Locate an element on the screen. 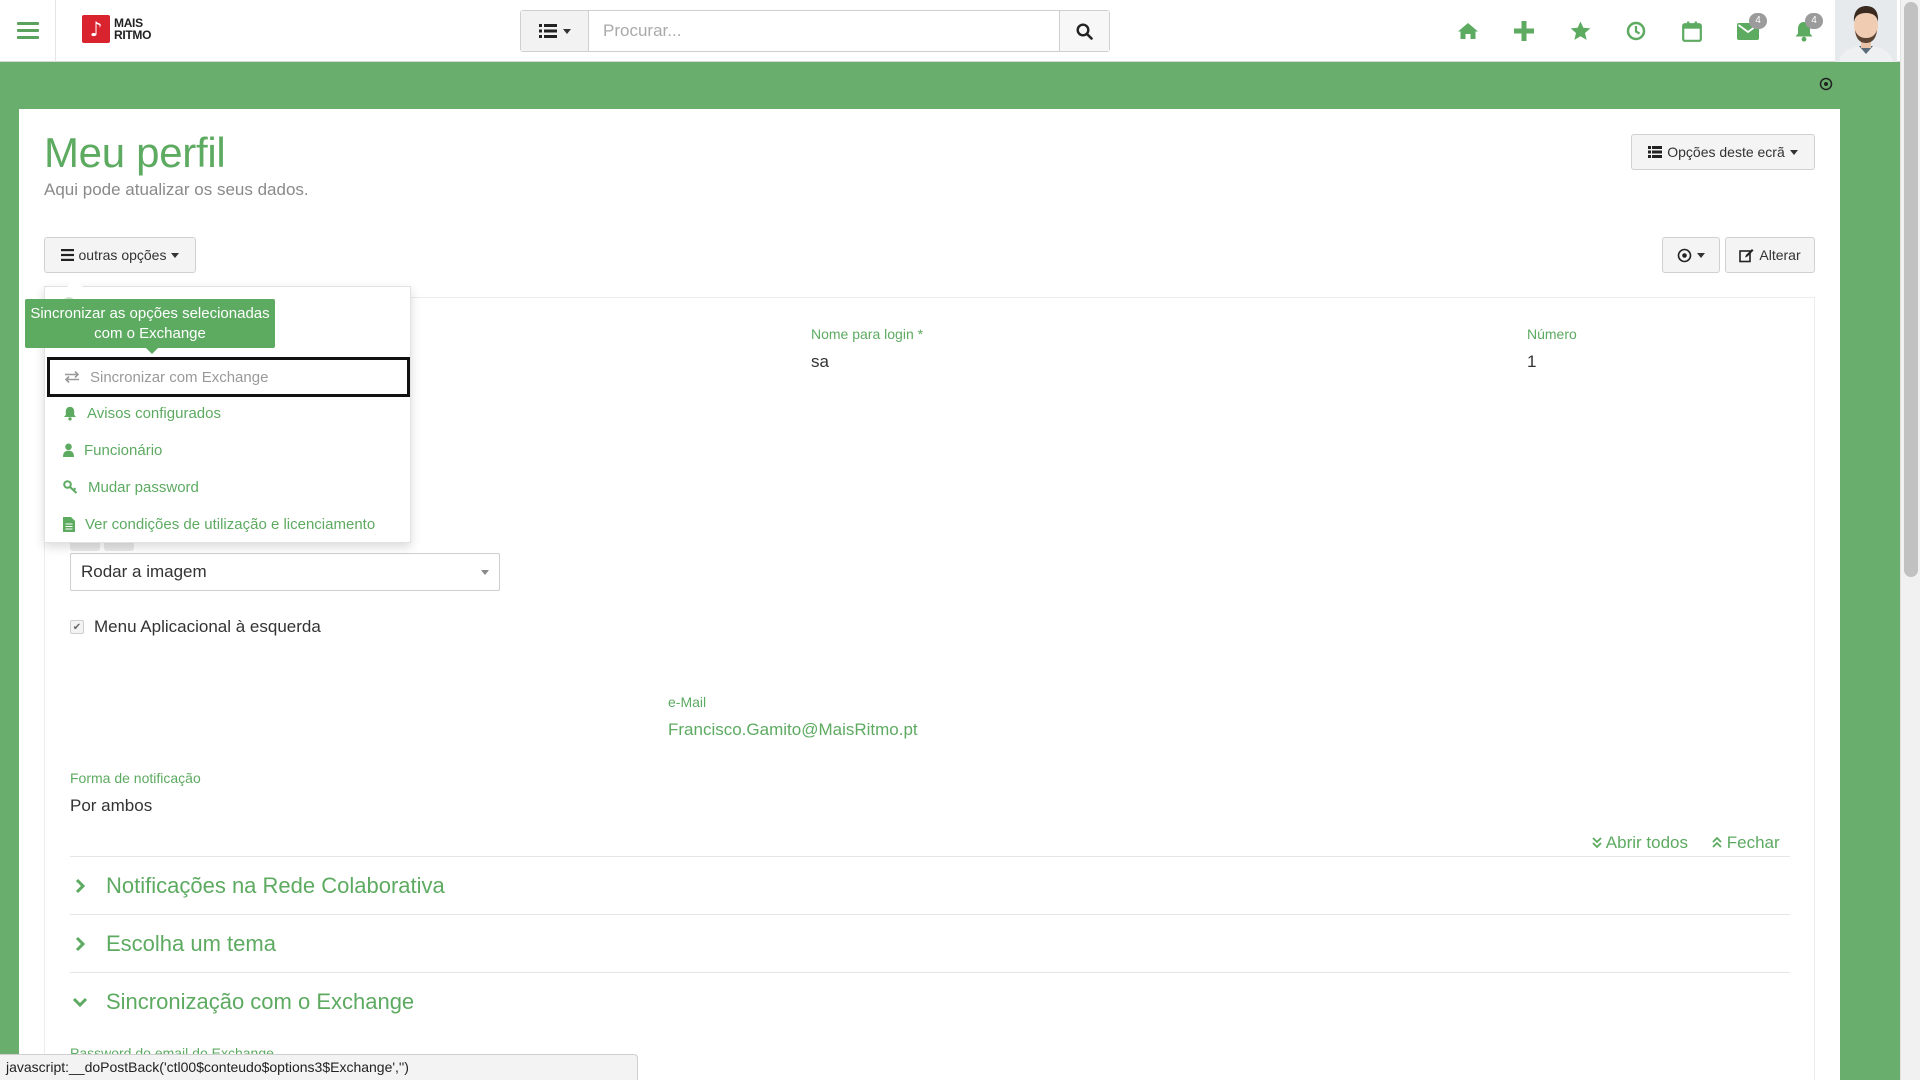 This screenshot has height=1080, width=1920. page-subtitle: Aqui pode atualizar os seus dados. is located at coordinates (176, 189).